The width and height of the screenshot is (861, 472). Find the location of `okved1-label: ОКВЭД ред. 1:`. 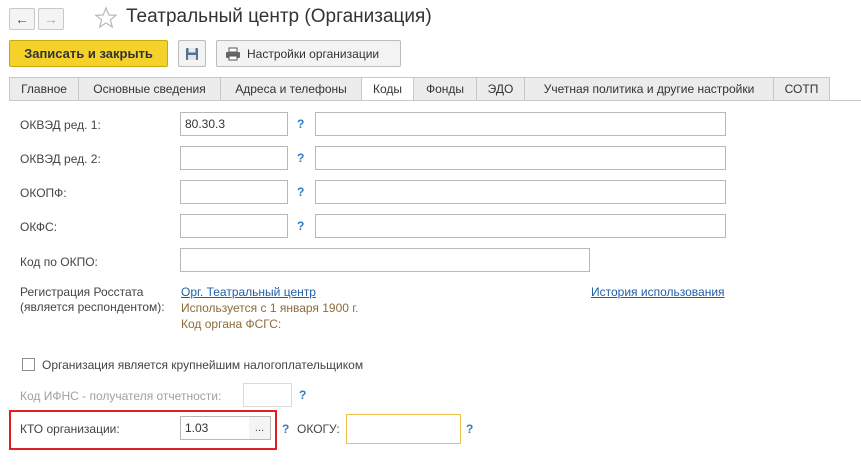

okved1-label: ОКВЭД ред. 1: is located at coordinates (60, 125).